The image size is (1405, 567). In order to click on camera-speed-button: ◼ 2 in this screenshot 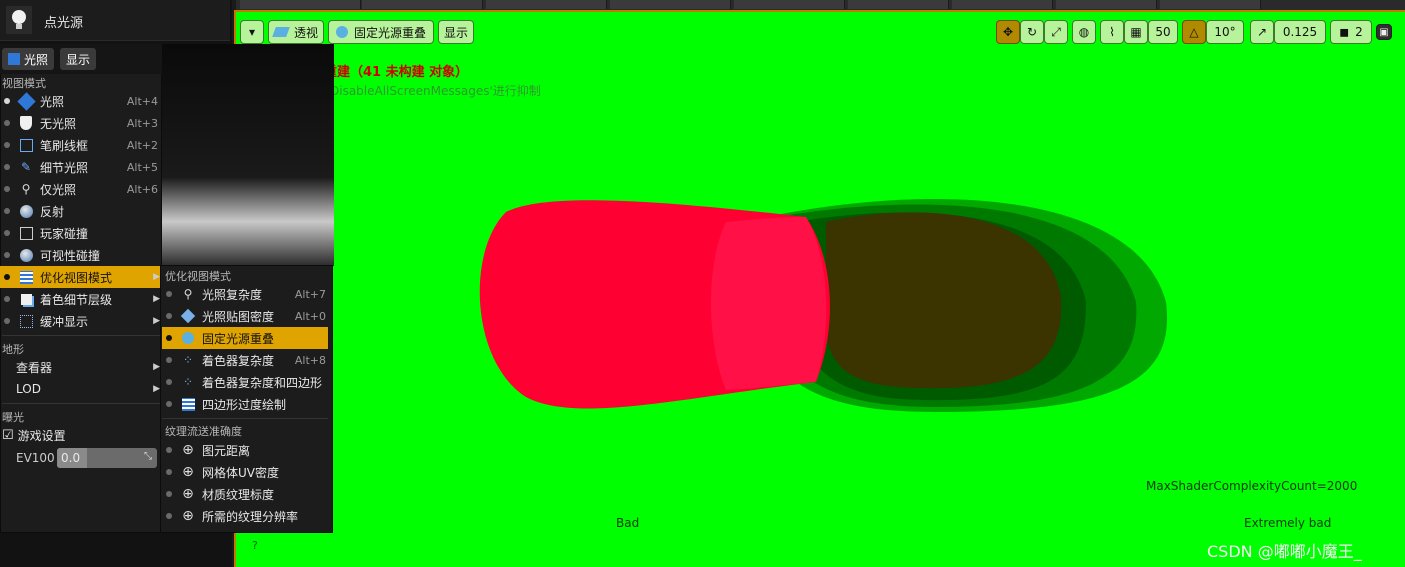, I will do `click(1351, 32)`.